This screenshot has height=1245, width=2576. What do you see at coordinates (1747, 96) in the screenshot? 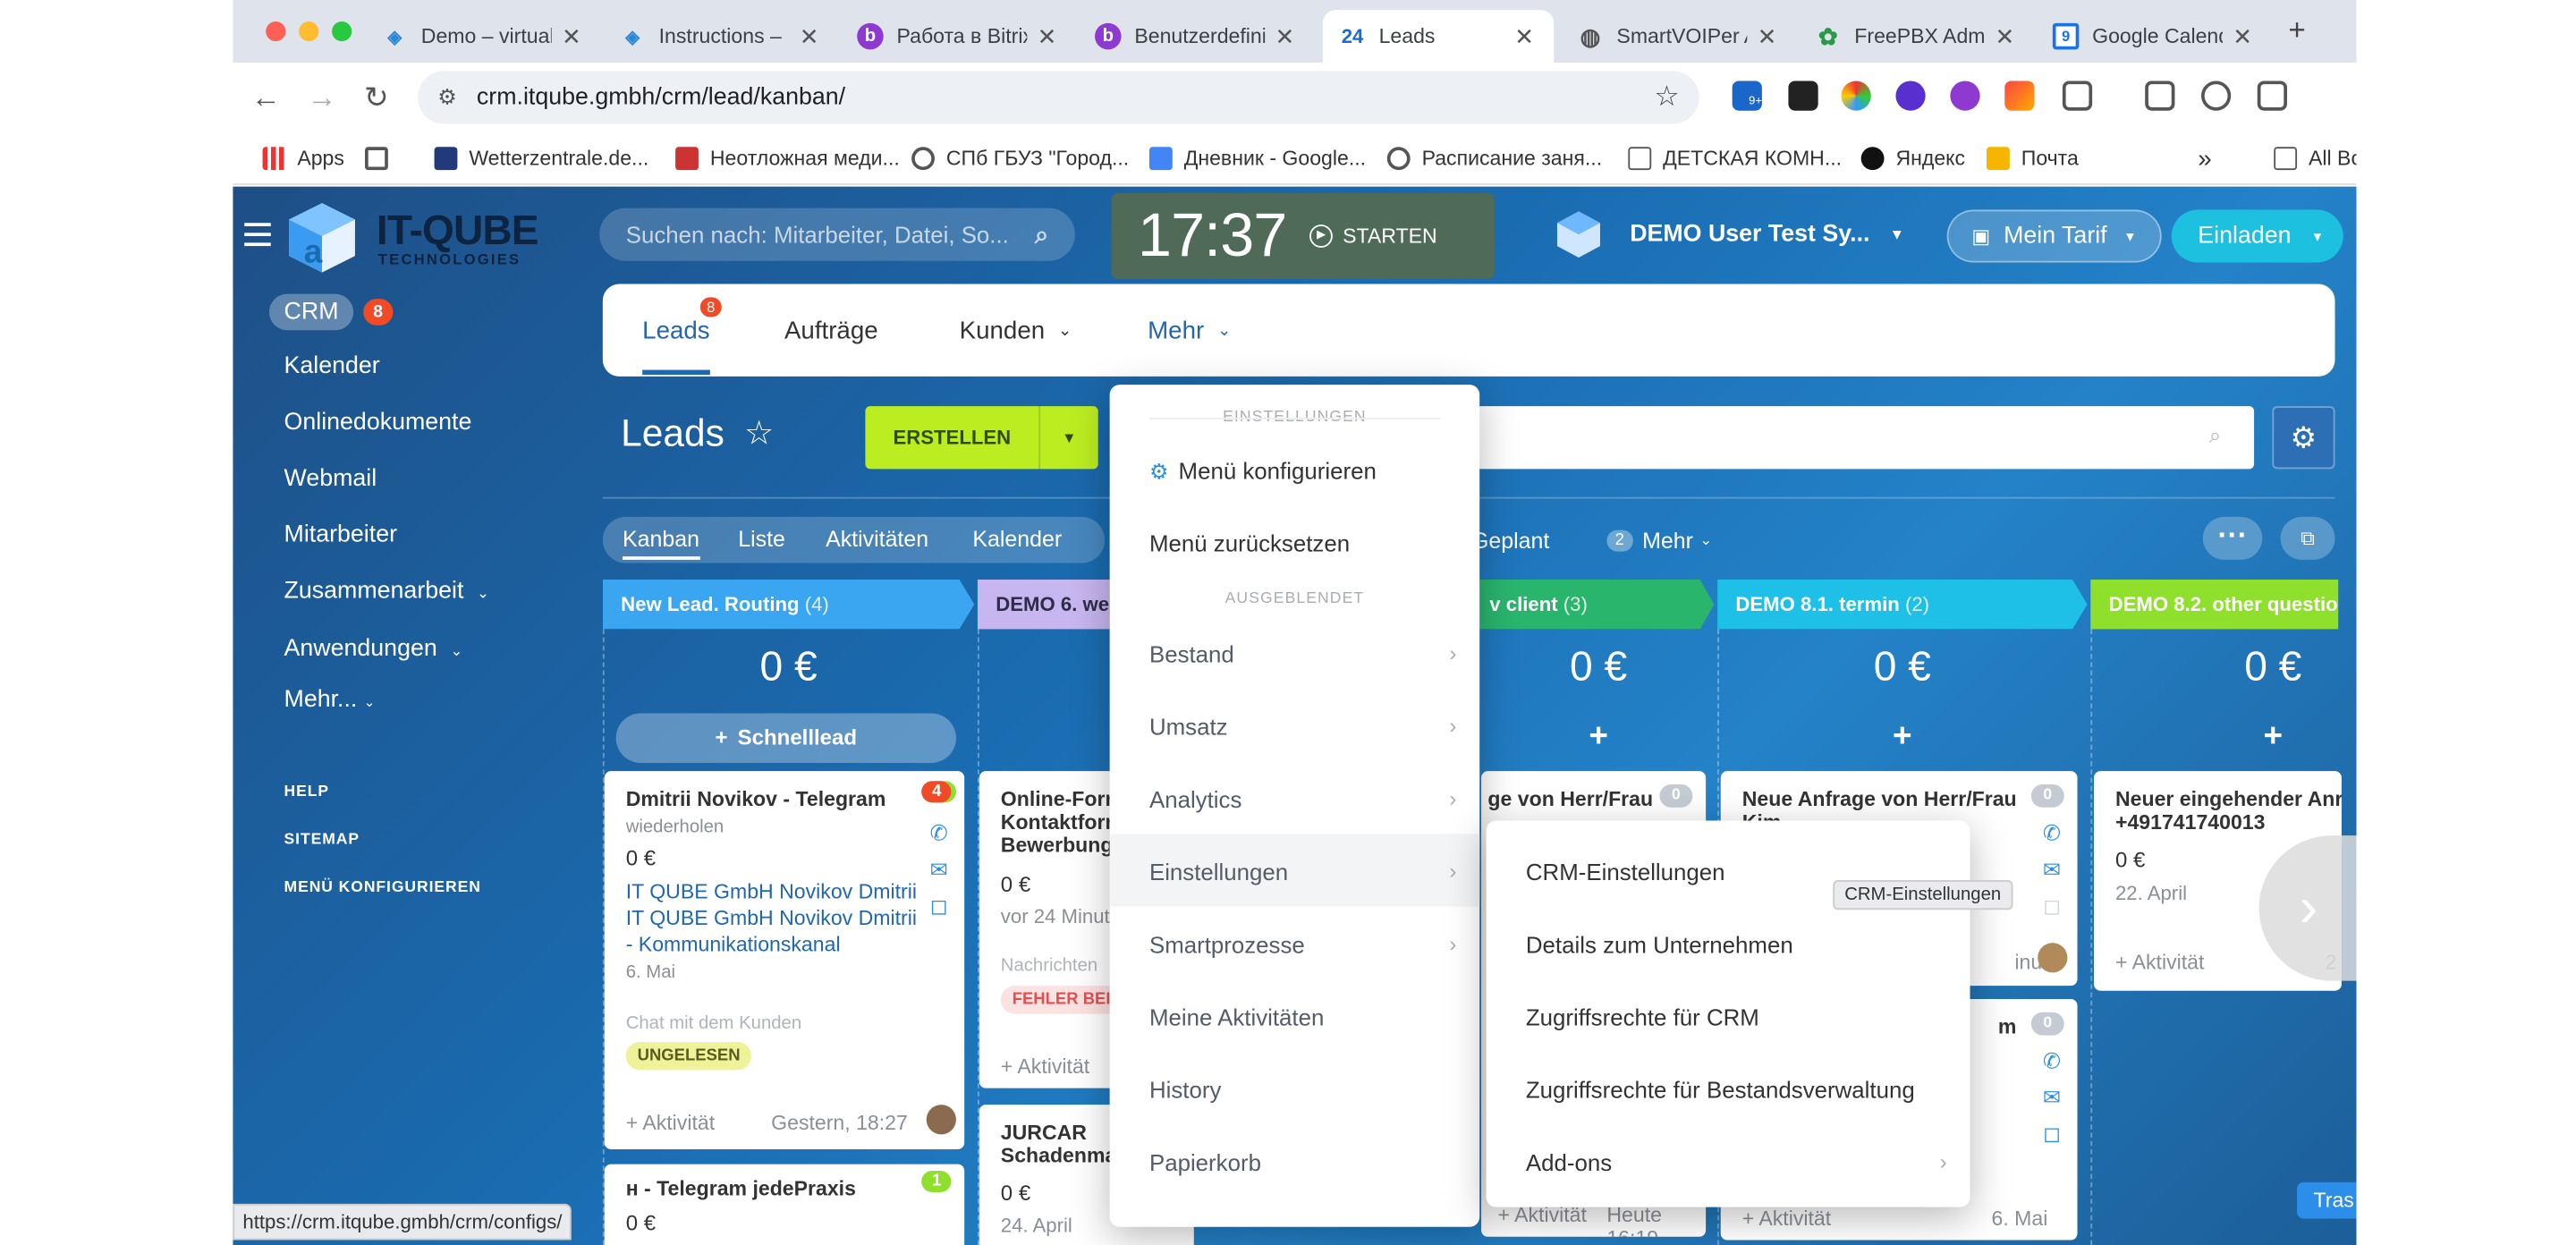
I see `extension-badge-icon: 9+` at bounding box center [1747, 96].